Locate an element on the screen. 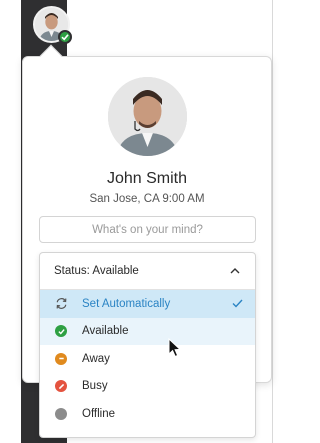  offline-icon is located at coordinates (61, 414).